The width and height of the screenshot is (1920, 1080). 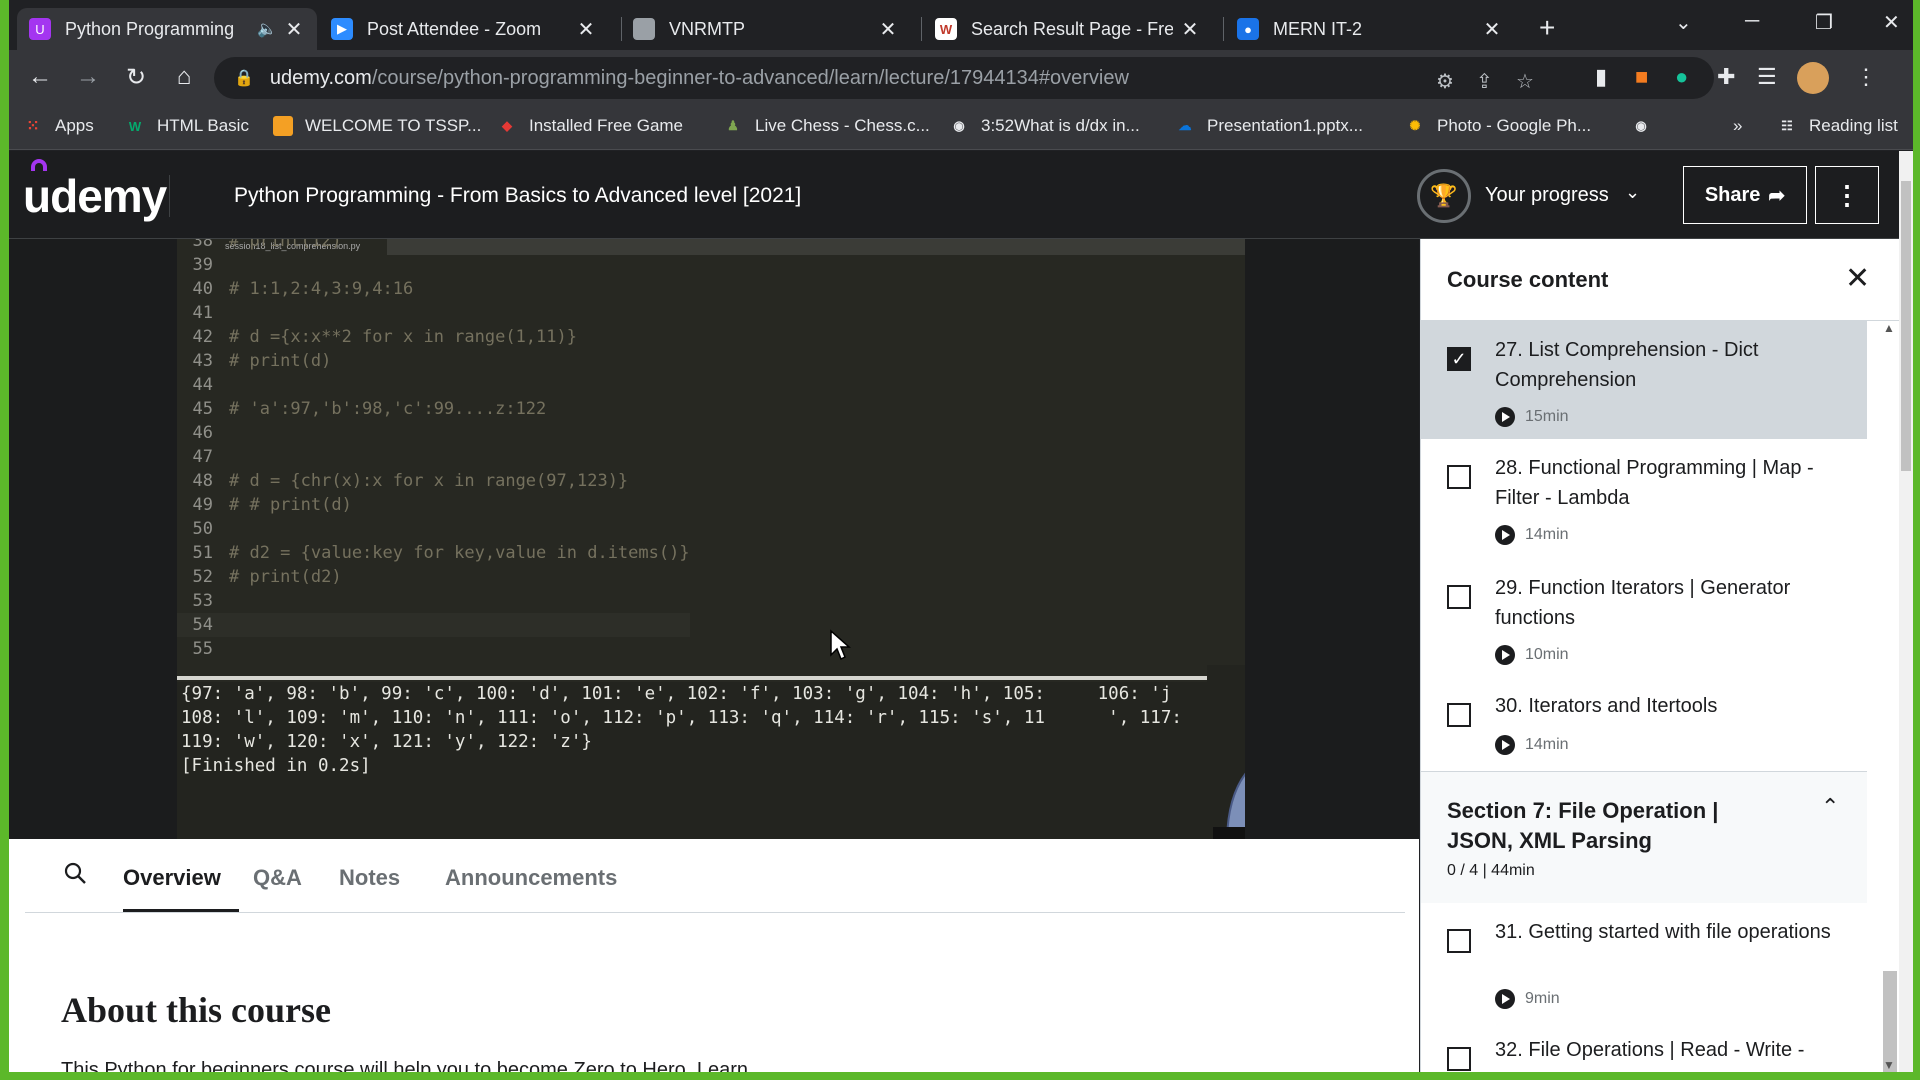 I want to click on share-button: Share ➦, so click(x=1745, y=195).